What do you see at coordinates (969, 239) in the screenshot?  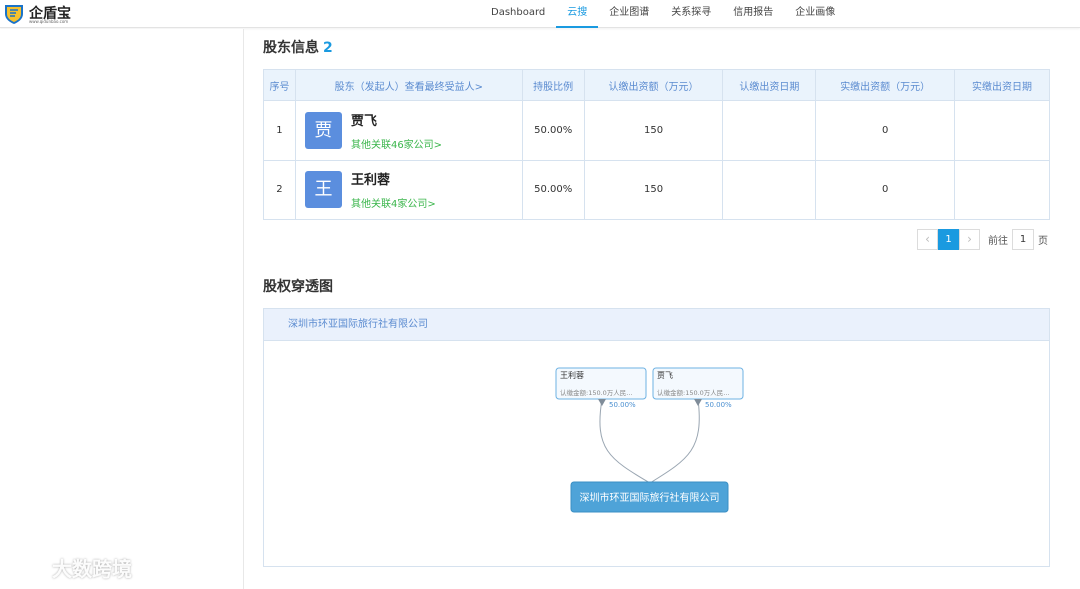 I see `next-page-button: ›` at bounding box center [969, 239].